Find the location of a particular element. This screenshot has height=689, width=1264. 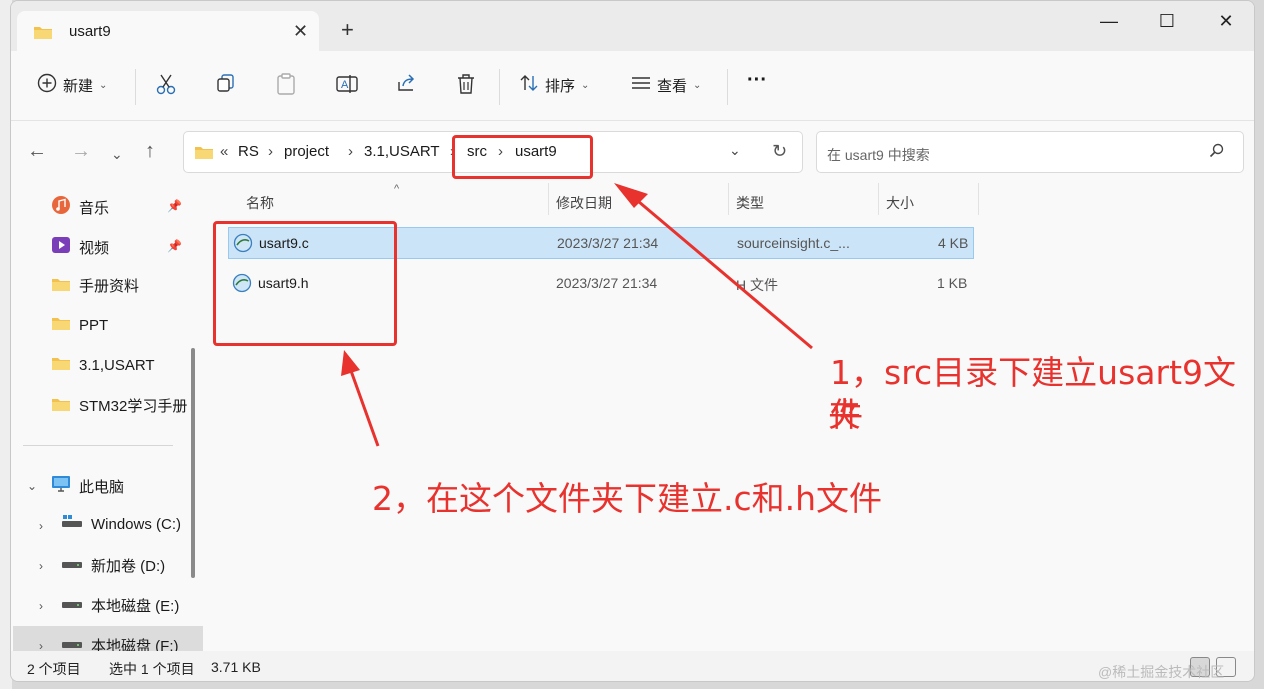

breadcrumb-project: project is located at coordinates (306, 151).